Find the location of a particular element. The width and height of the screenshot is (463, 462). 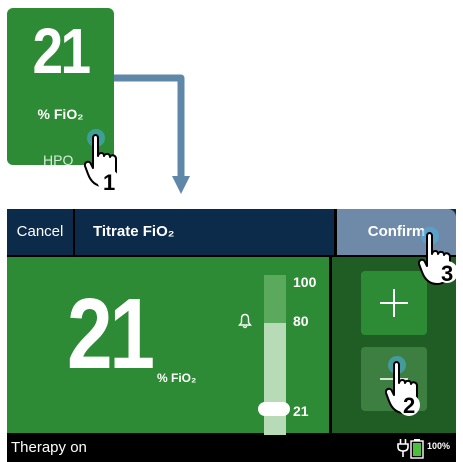

bell-icon is located at coordinates (245, 321).